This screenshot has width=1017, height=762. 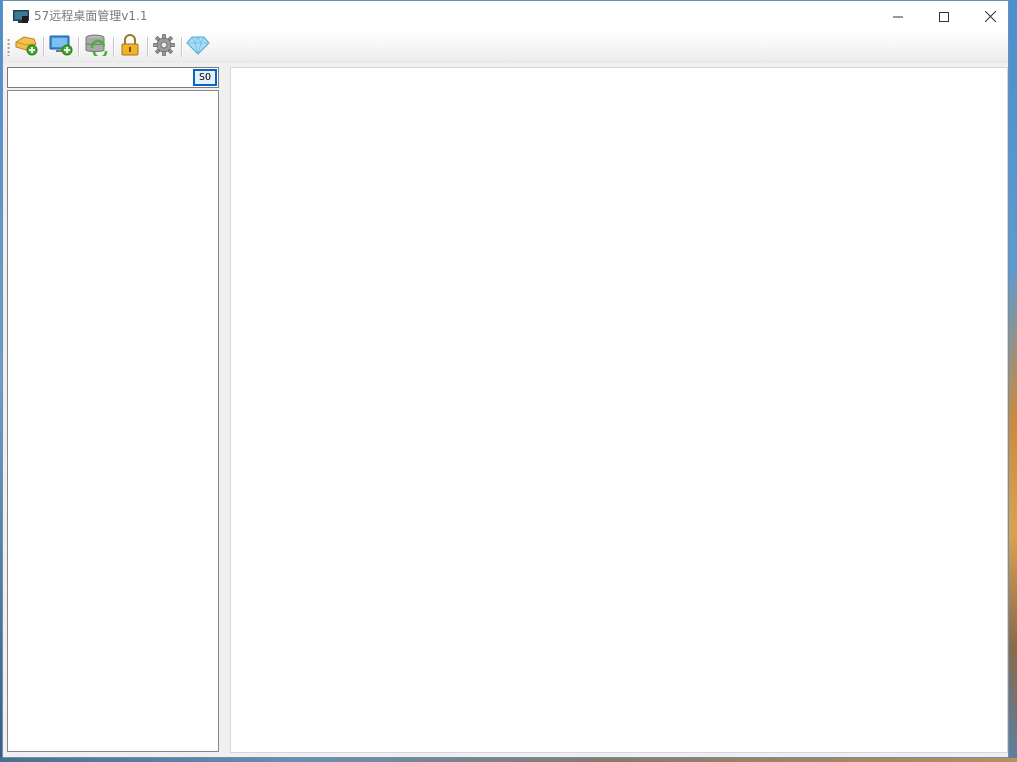 I want to click on monitor-add-icon, so click(x=61, y=47).